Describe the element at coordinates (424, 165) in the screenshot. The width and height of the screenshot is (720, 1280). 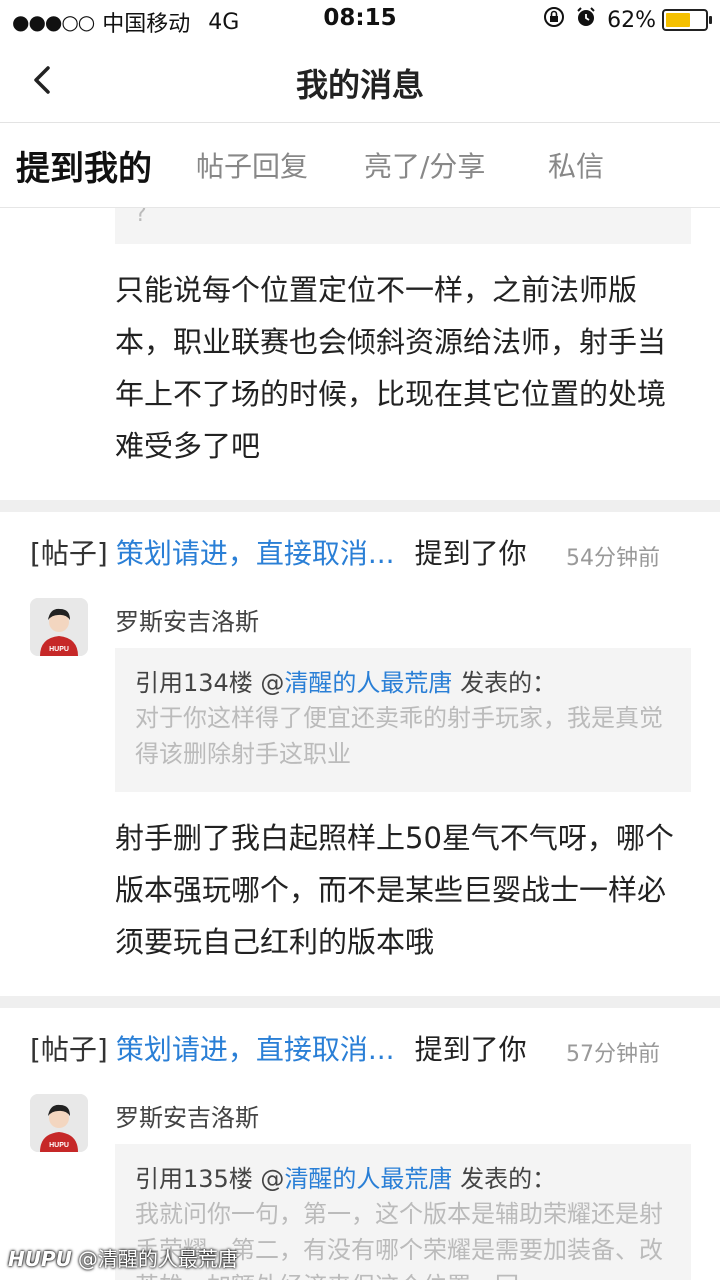
I see `tab-likes-shares: 亮了/分享` at that location.